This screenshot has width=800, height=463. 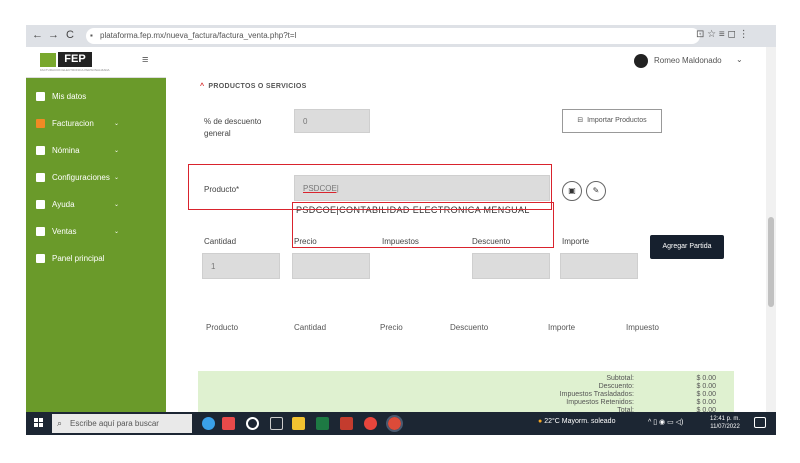 I want to click on edit-product-button: ✎, so click(x=596, y=191).